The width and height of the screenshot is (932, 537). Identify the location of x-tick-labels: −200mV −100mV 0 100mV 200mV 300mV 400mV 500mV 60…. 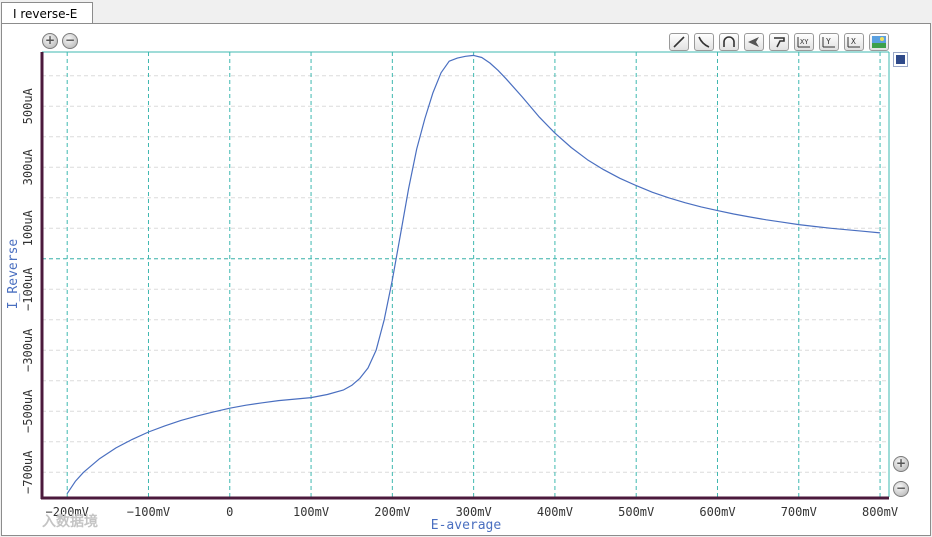
(472, 512).